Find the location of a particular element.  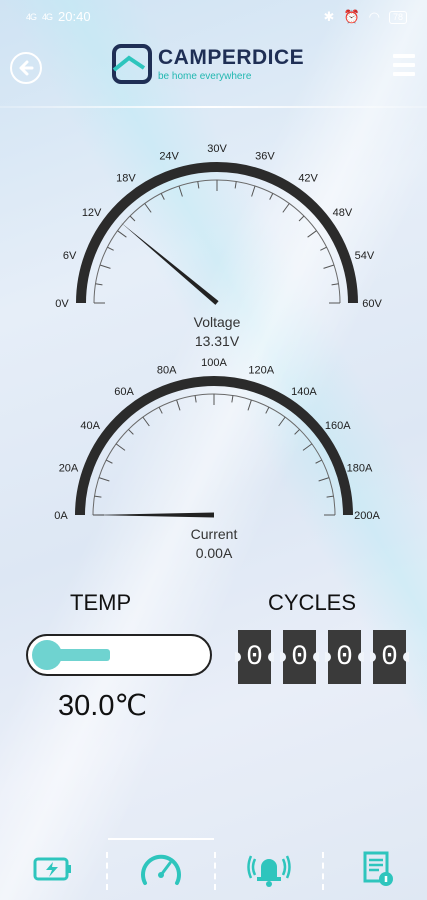

nav-report is located at coordinates (375, 869).